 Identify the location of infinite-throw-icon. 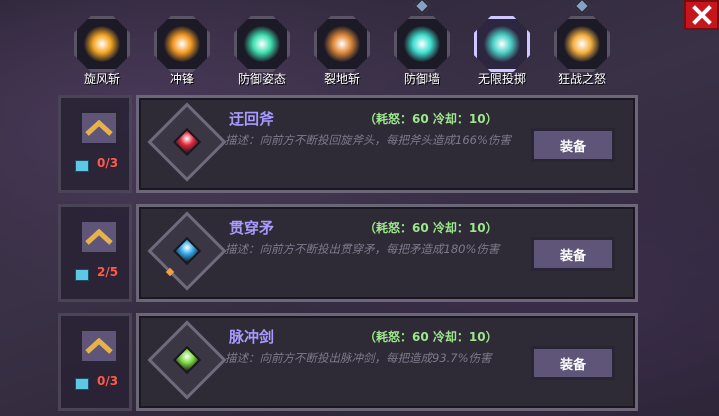
(502, 44).